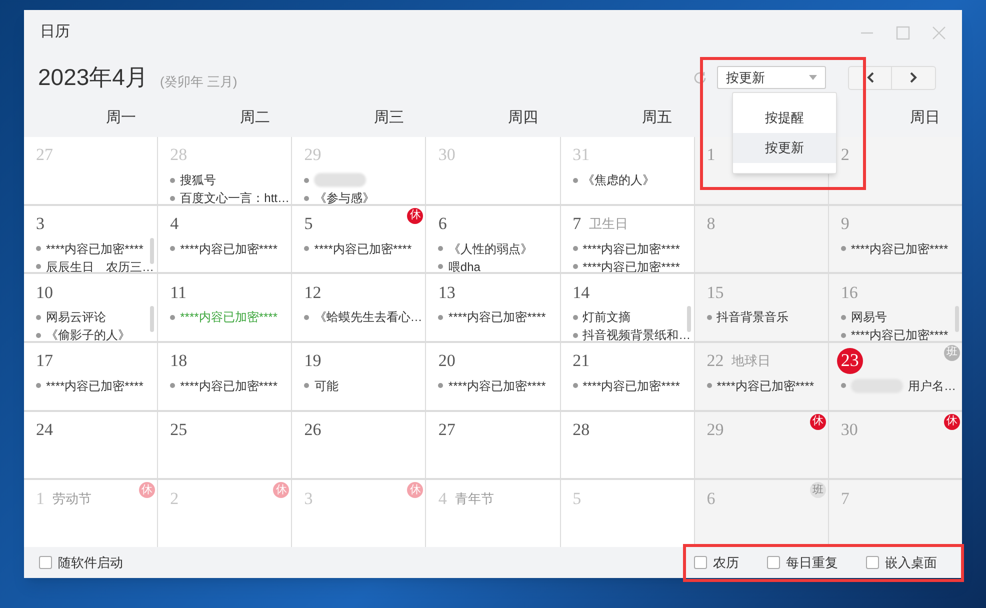 This screenshot has height=608, width=986. Describe the element at coordinates (76, 317) in the screenshot. I see `event-item: 网易云评论` at that location.